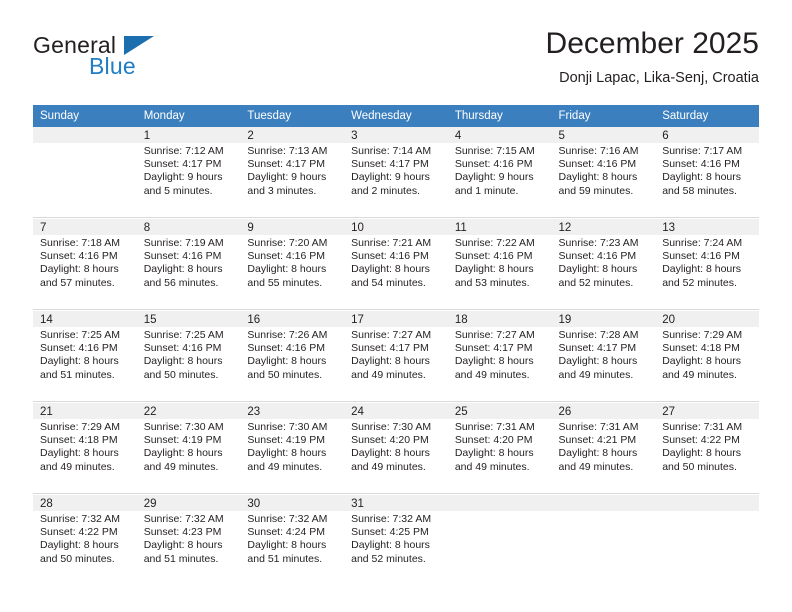 The width and height of the screenshot is (792, 612). Describe the element at coordinates (597, 440) in the screenshot. I see `day-sunset-line: Sunset: 4:21 PM` at that location.